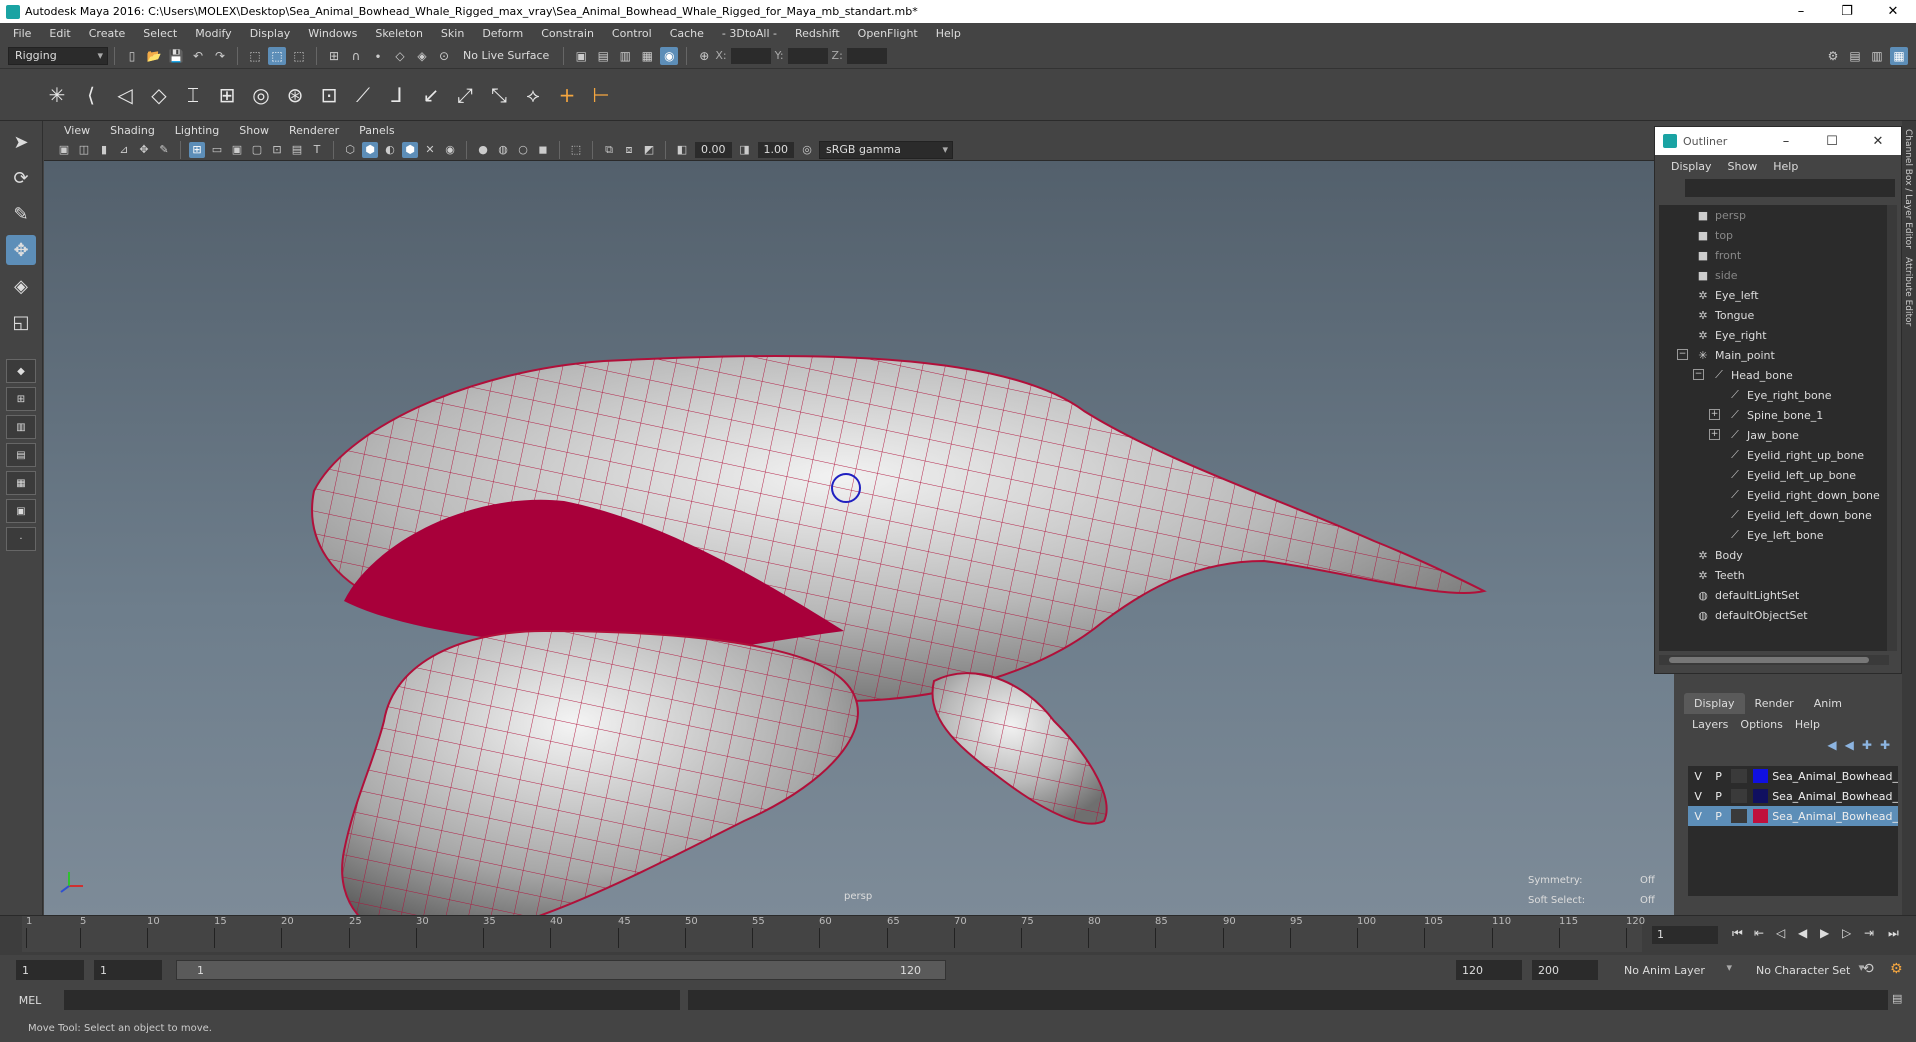 This screenshot has width=1916, height=1042. Describe the element at coordinates (332, 33) in the screenshot. I see `menu-windows: Windows` at that location.